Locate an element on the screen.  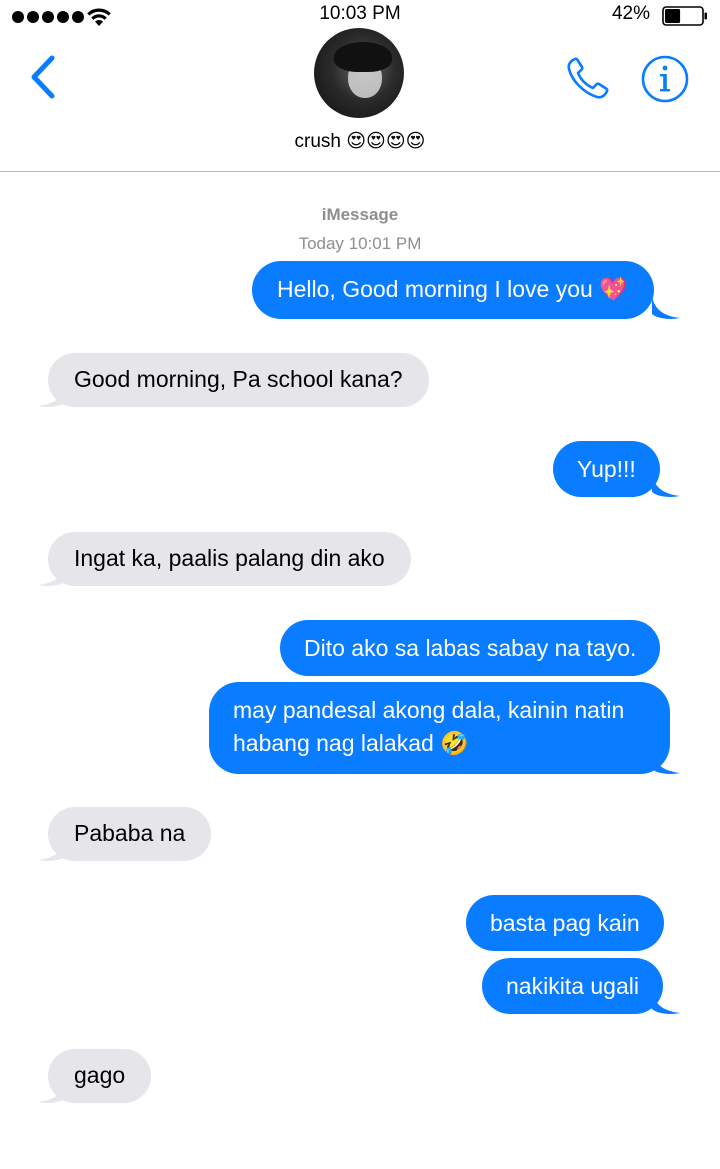
contact-name-text: crush is located at coordinates (317, 141).